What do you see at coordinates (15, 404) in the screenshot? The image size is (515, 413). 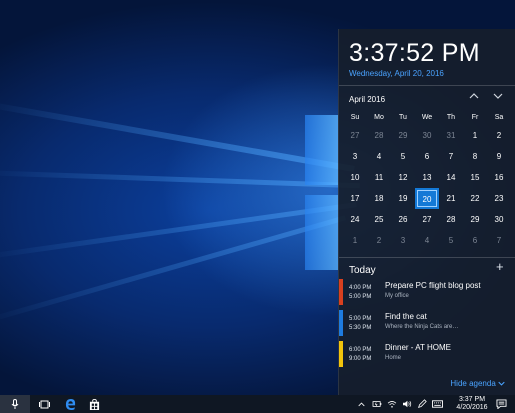 I see `microphone-icon` at bounding box center [15, 404].